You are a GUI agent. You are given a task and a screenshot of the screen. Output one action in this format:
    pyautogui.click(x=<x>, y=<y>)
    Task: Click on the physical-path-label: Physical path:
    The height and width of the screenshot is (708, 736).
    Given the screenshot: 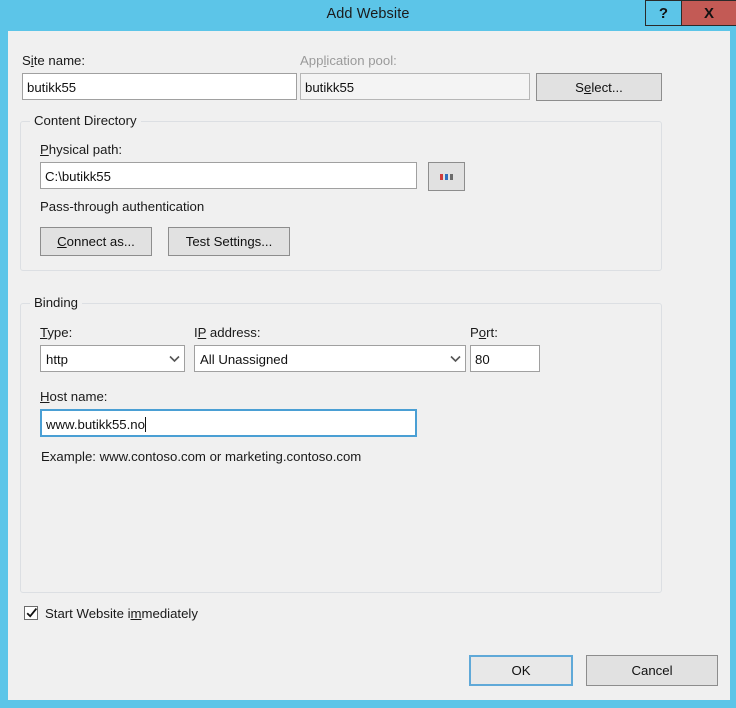 What is the action you would take?
    pyautogui.click(x=81, y=149)
    